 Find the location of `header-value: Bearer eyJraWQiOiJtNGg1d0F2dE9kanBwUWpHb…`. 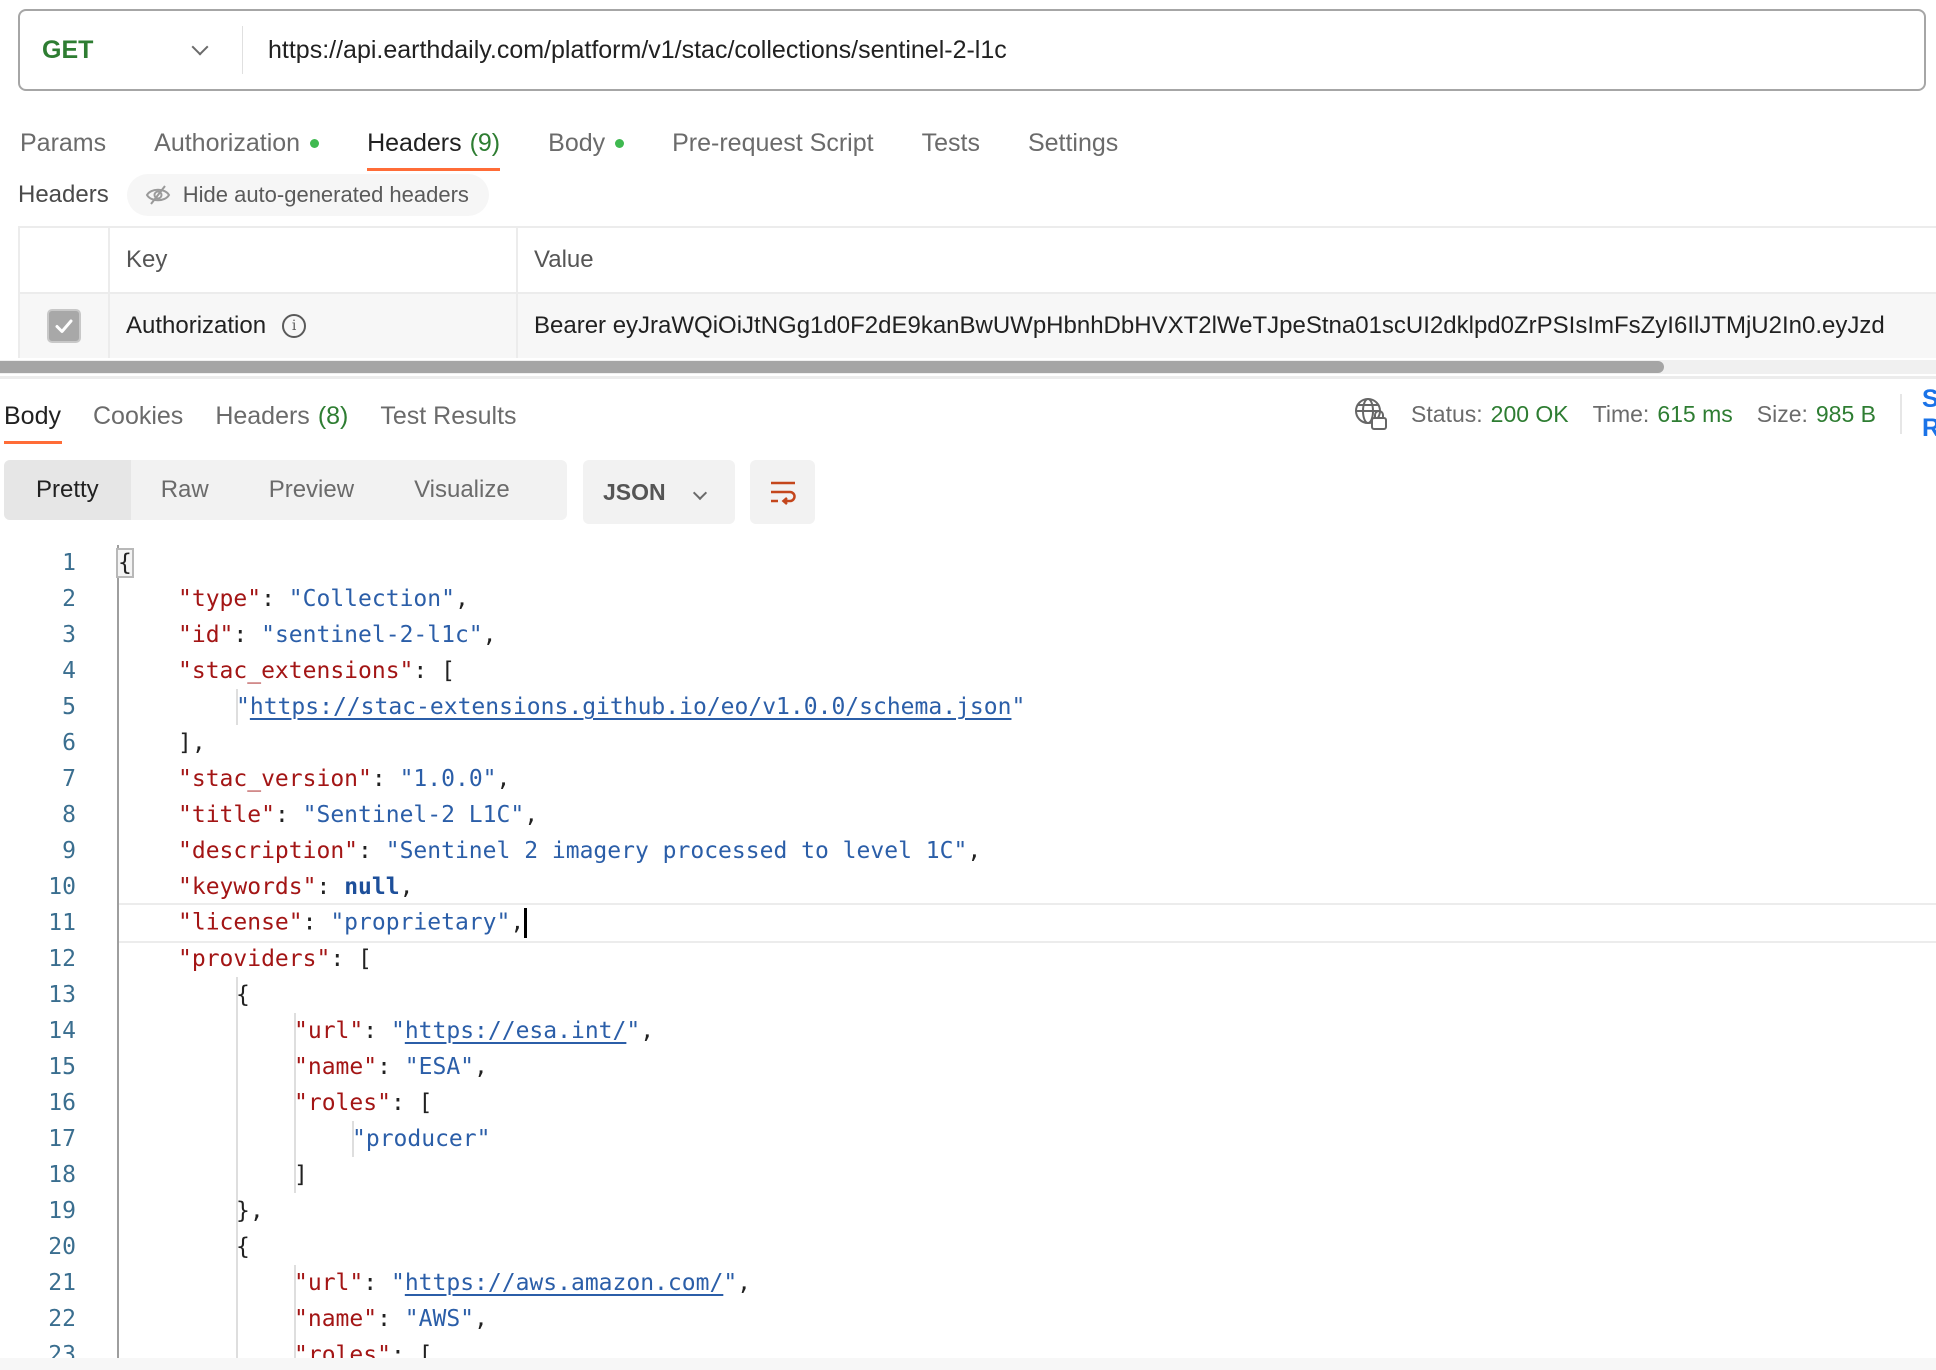

header-value: Bearer eyJraWQiOiJtNGg1d0F2dE9kanBwUWpHb… is located at coordinates (1209, 325).